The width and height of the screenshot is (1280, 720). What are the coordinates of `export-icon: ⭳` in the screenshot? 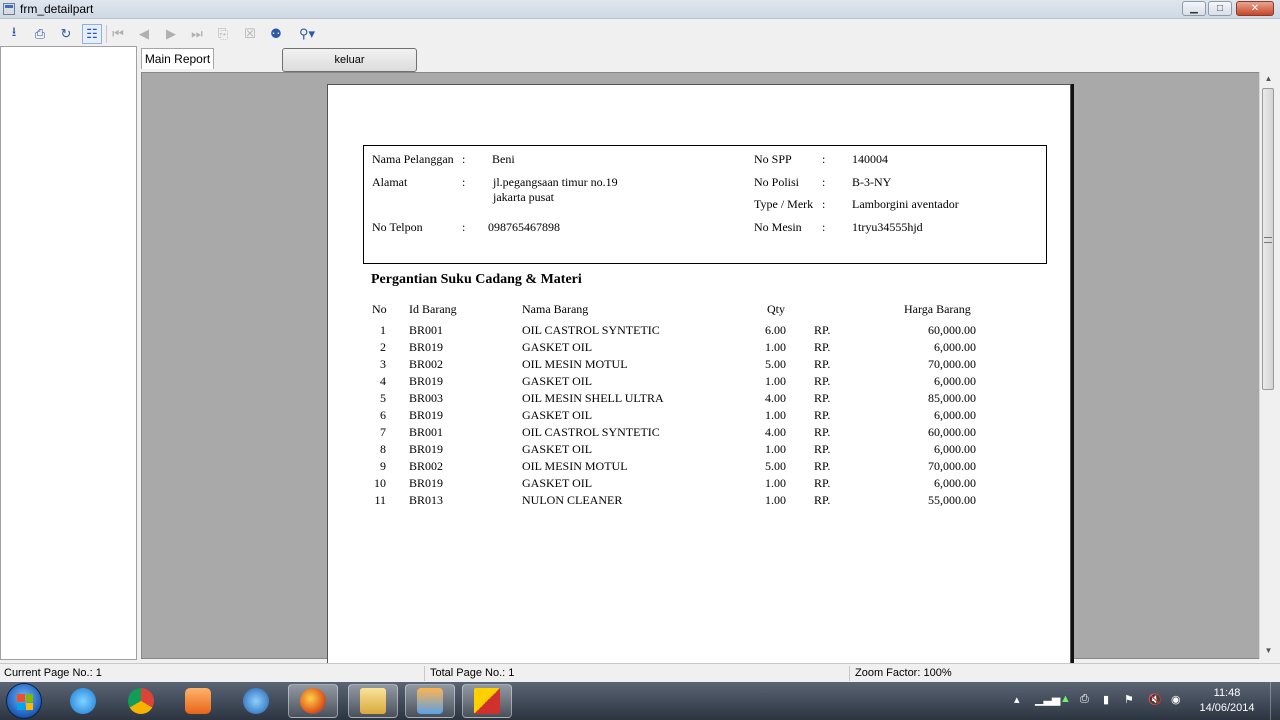 It's located at (14, 34).